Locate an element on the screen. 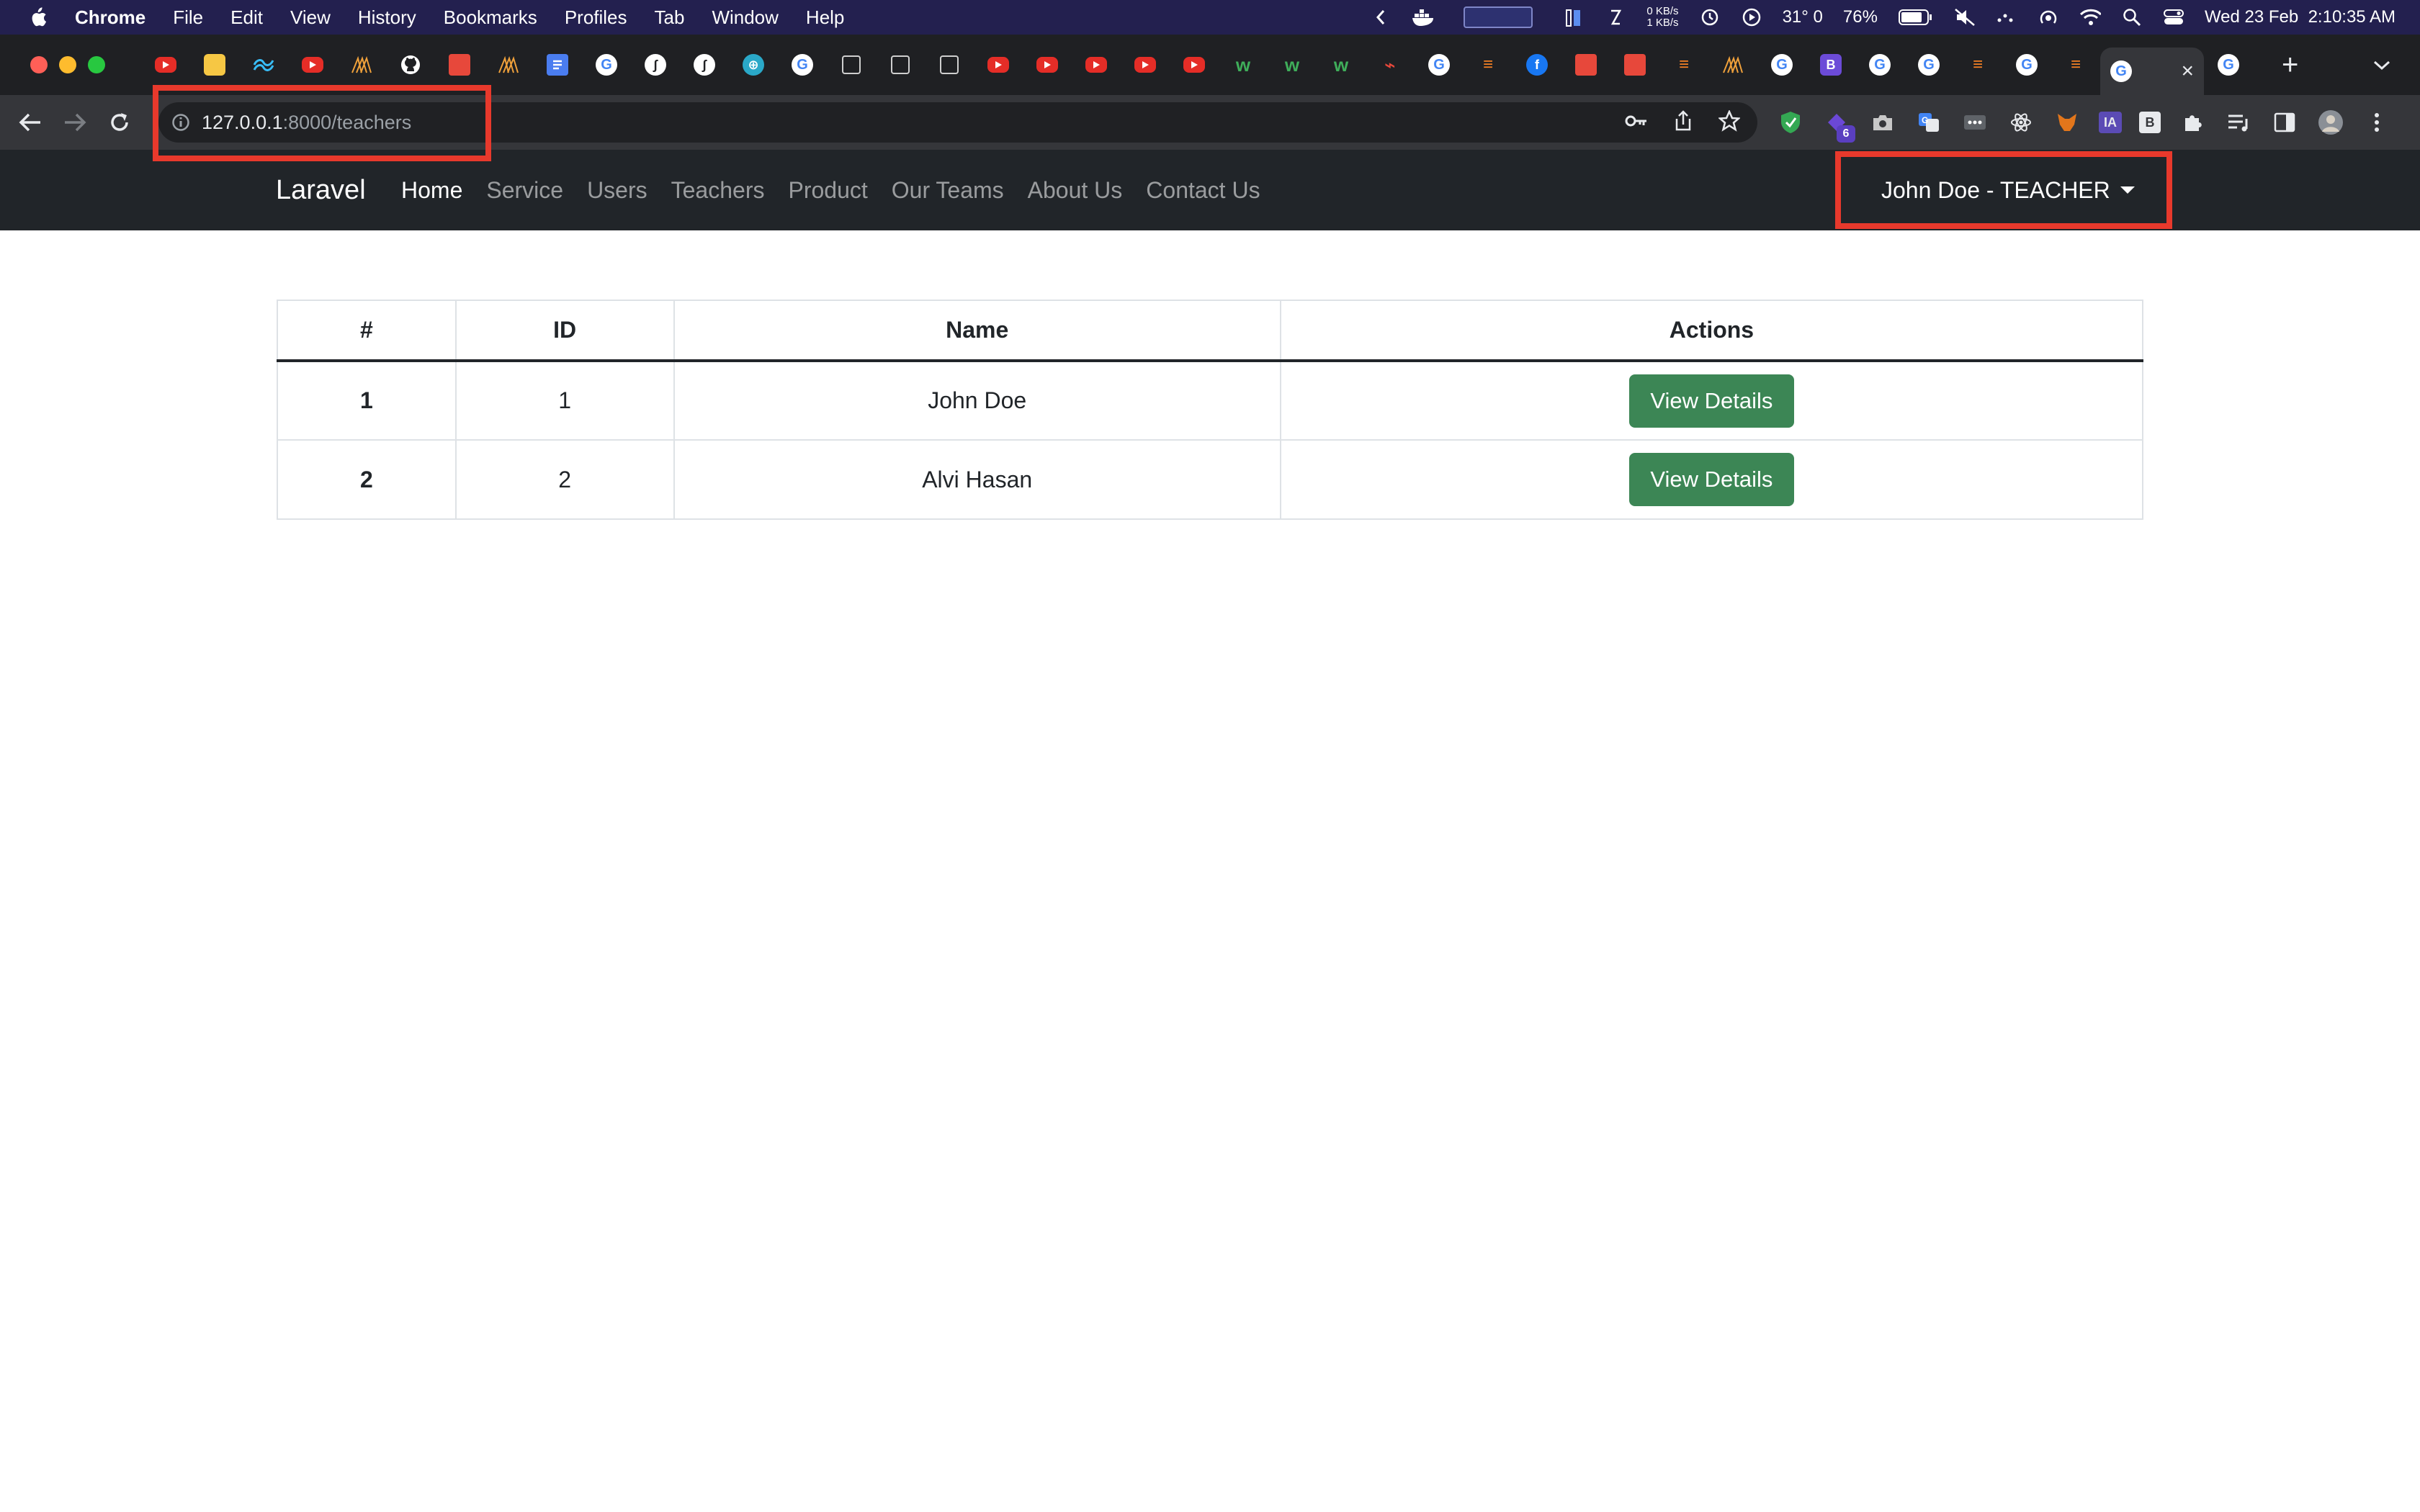 The height and width of the screenshot is (1512, 2420). bookmark-star-icon is located at coordinates (1729, 122).